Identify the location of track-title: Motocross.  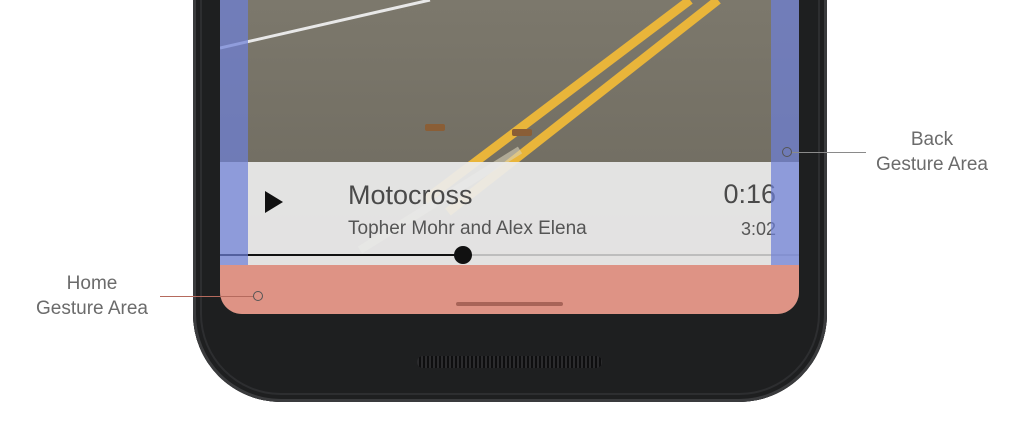
(410, 195).